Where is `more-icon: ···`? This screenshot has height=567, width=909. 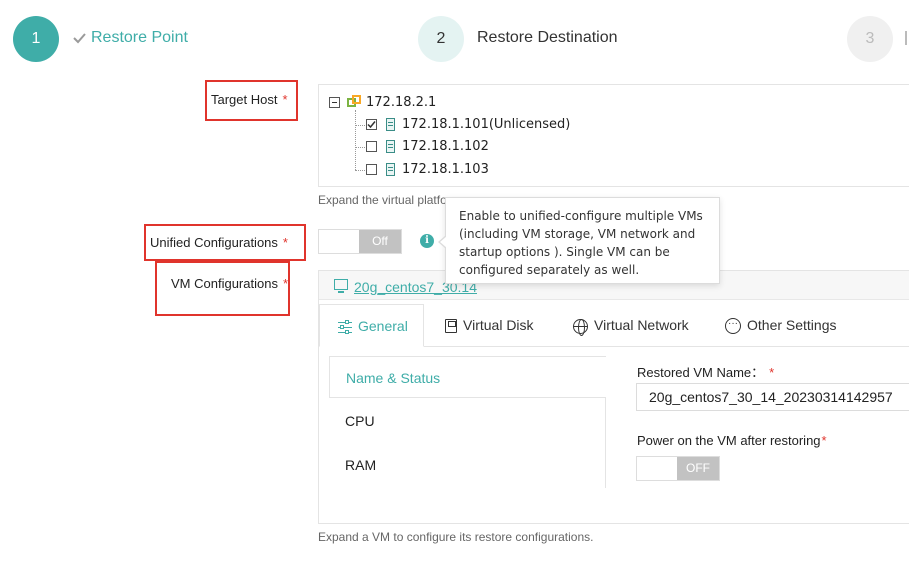 more-icon: ··· is located at coordinates (733, 326).